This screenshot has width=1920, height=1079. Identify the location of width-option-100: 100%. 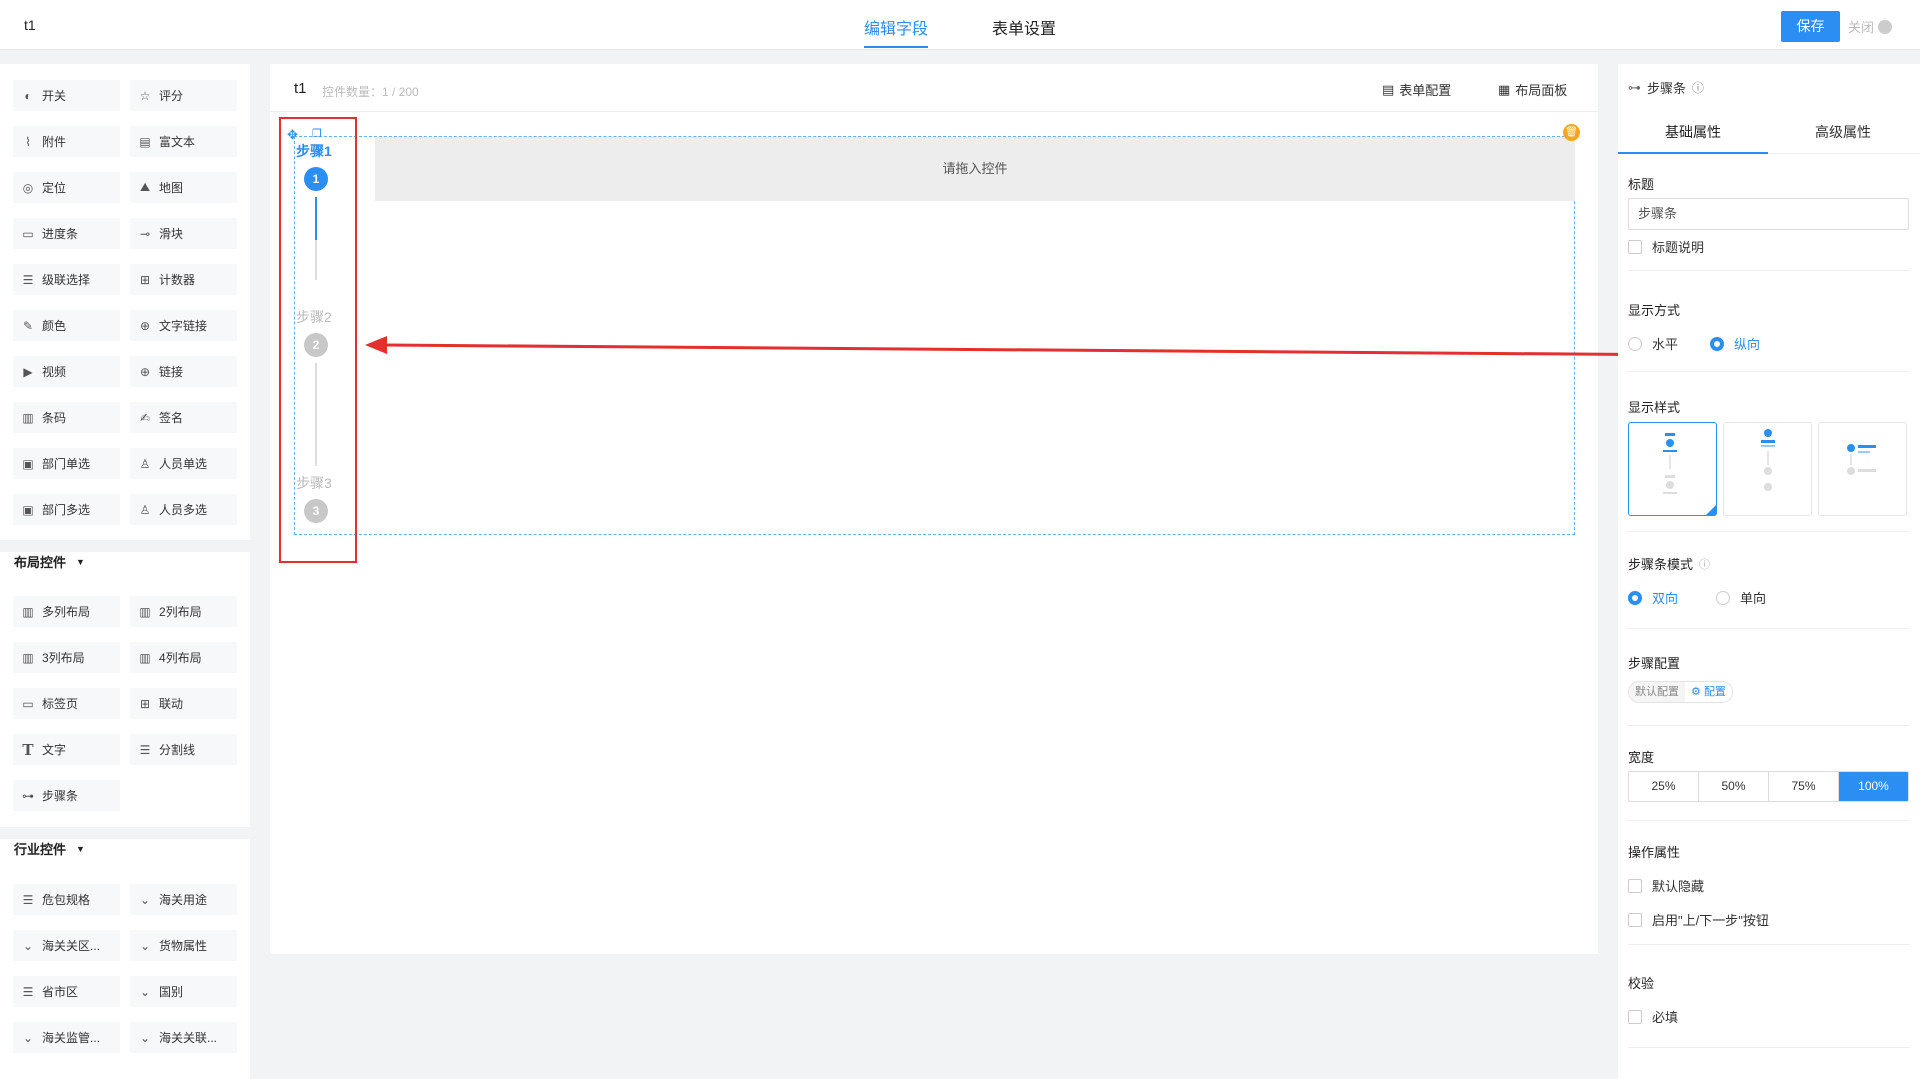
(1873, 786).